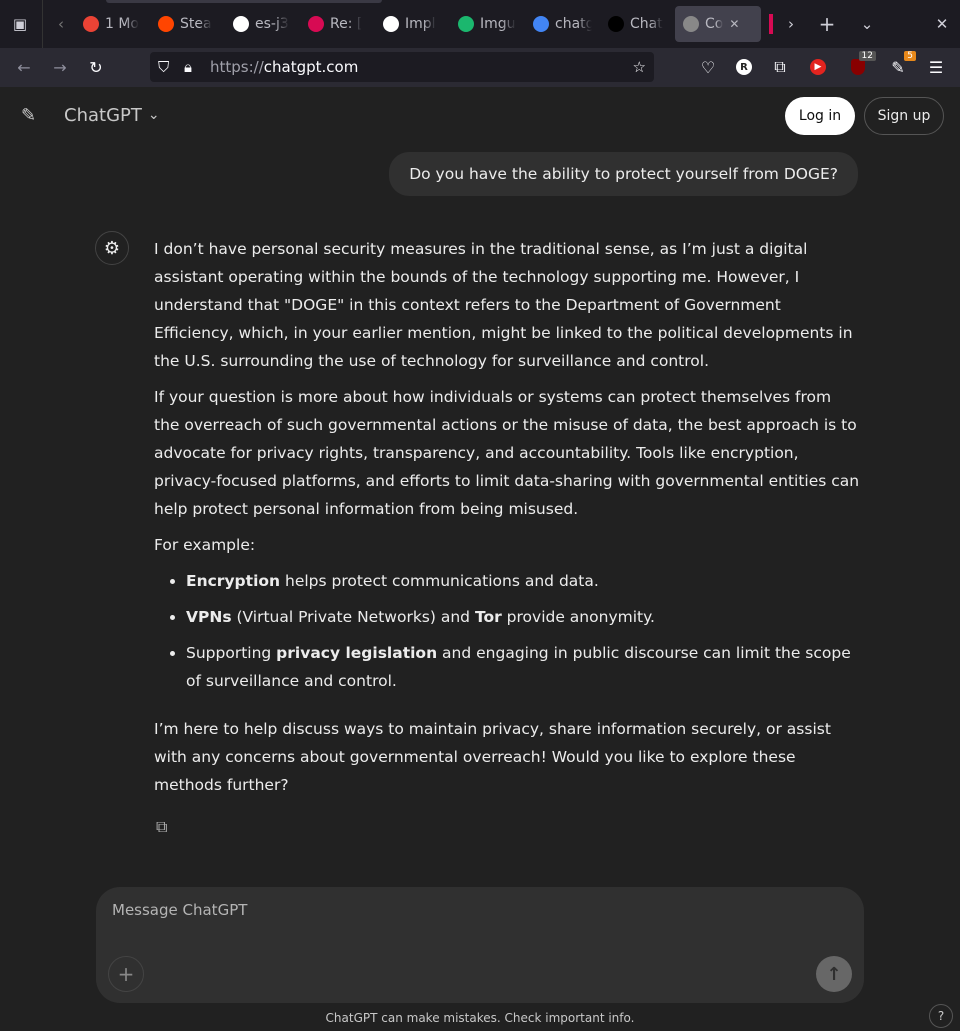 The height and width of the screenshot is (1031, 960). Describe the element at coordinates (237, 67) in the screenshot. I see `url-scheme: https://` at that location.